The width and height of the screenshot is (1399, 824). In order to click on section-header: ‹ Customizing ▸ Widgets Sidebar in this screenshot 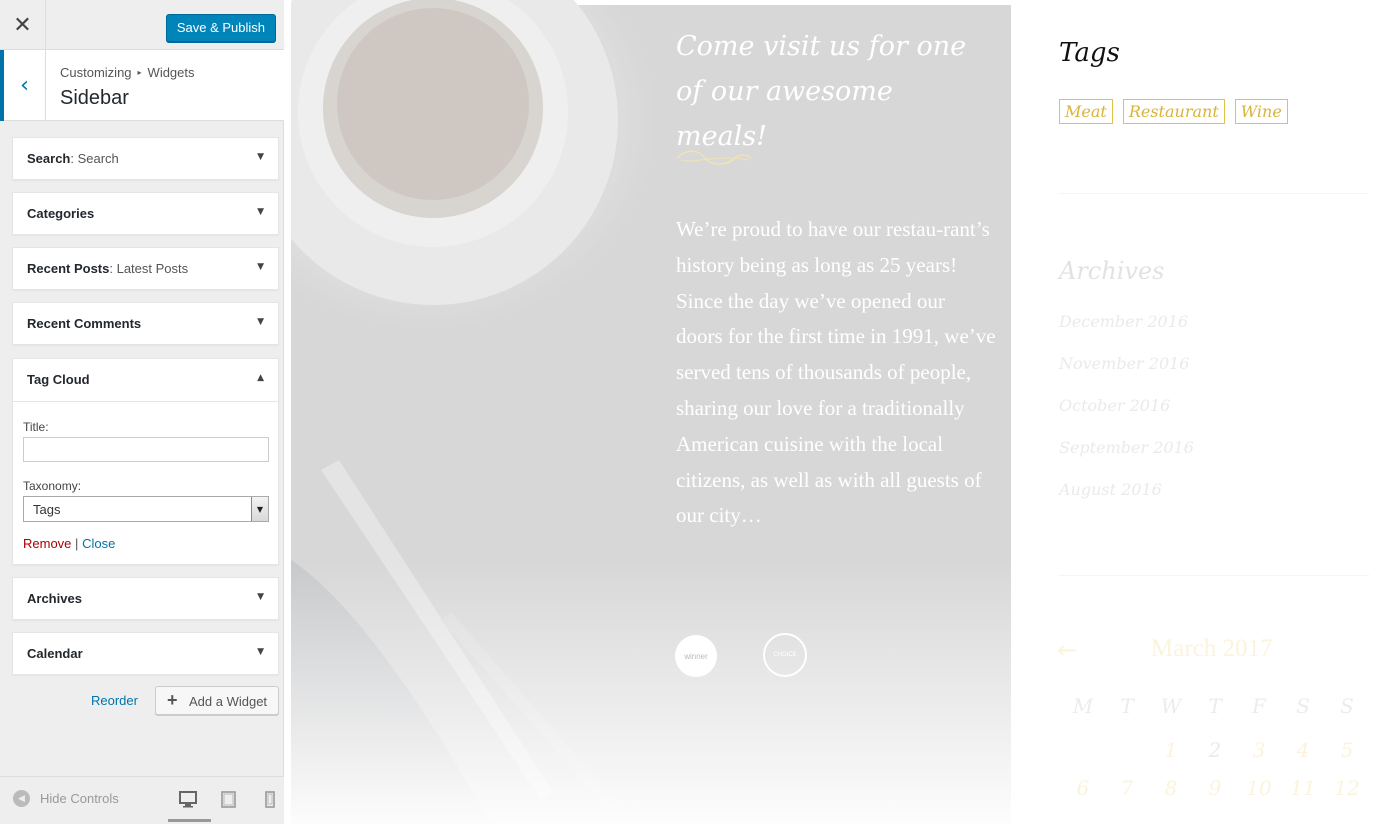, I will do `click(142, 85)`.